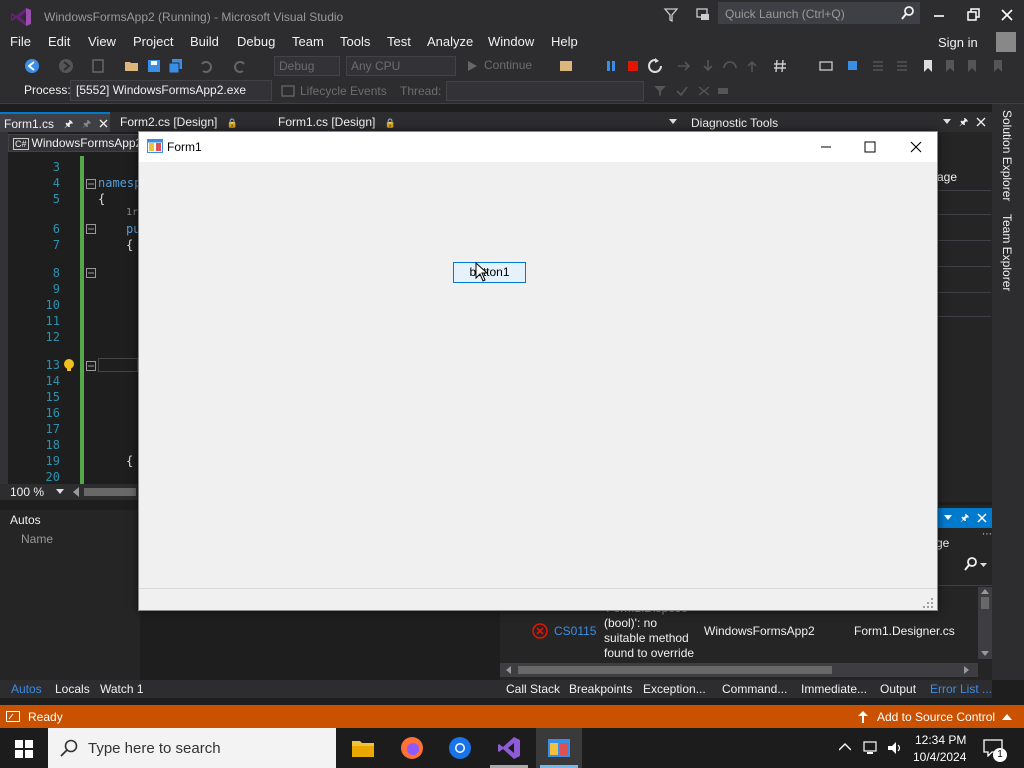  Describe the element at coordinates (942, 543) in the screenshot. I see `error-list-tab-fragment: ge` at that location.